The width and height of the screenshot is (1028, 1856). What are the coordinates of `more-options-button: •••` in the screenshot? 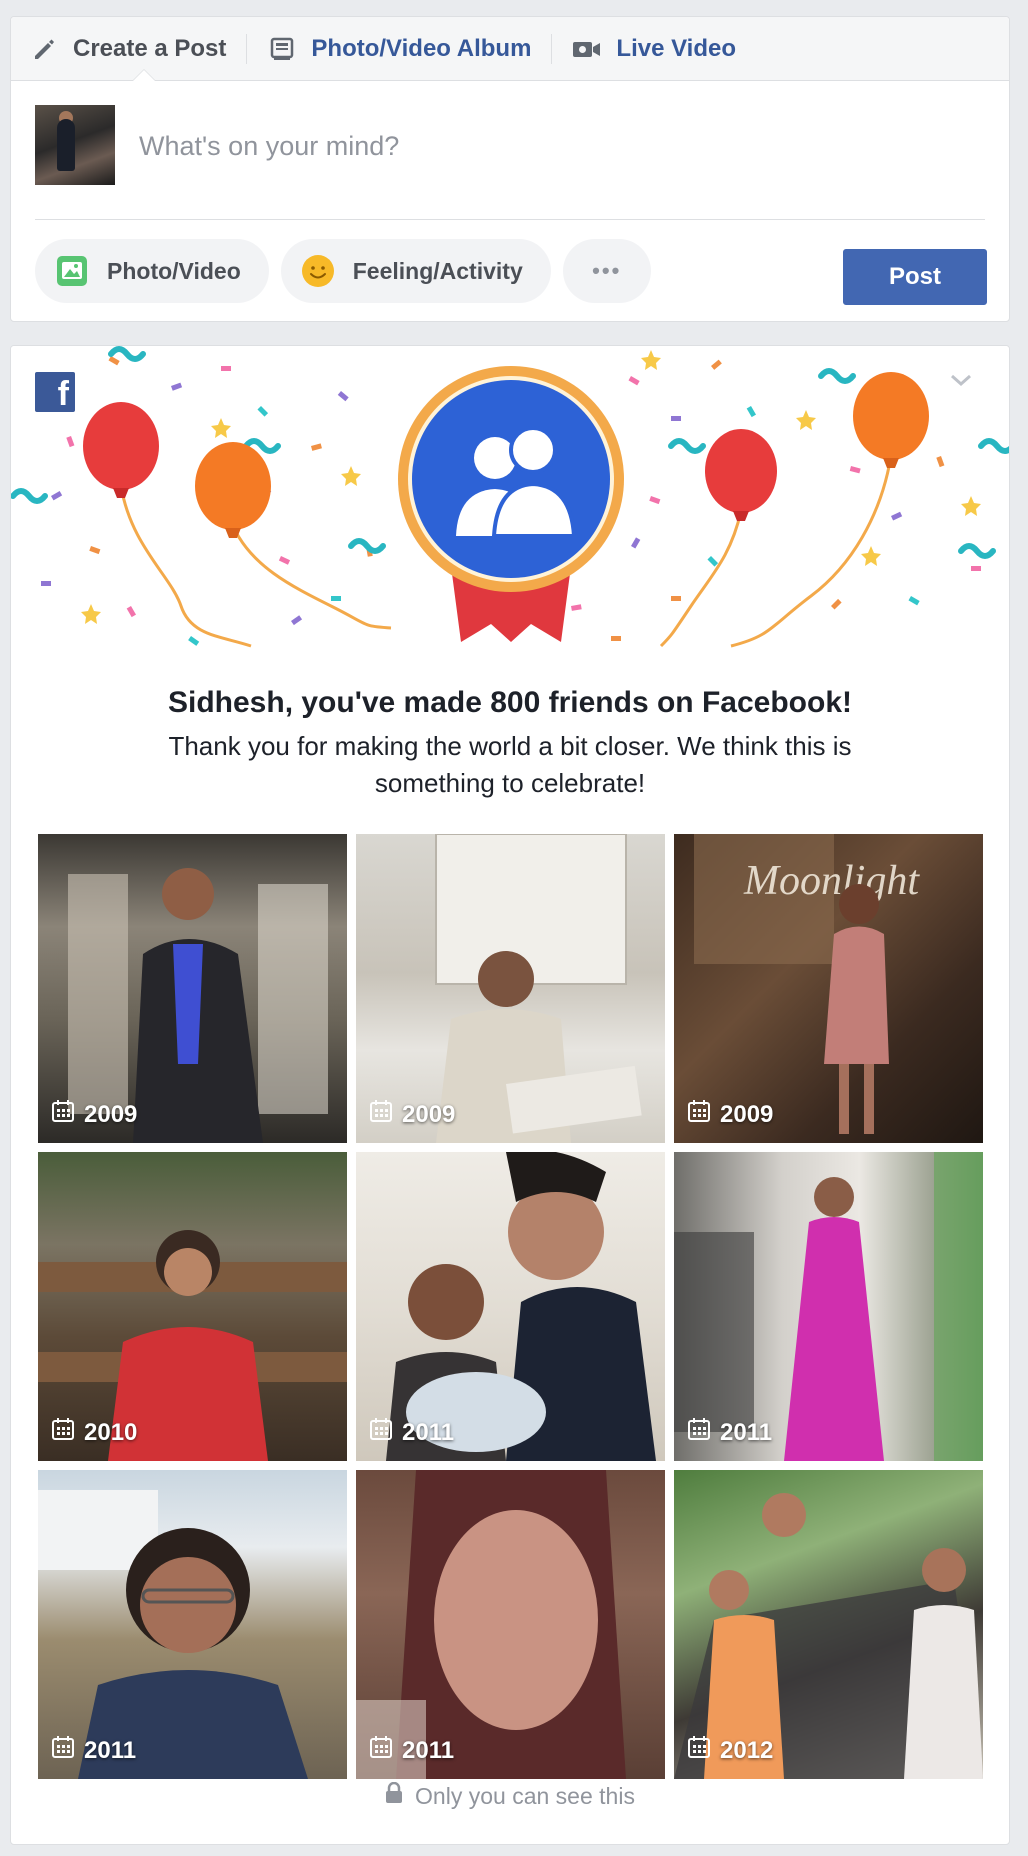 It's located at (606, 271).